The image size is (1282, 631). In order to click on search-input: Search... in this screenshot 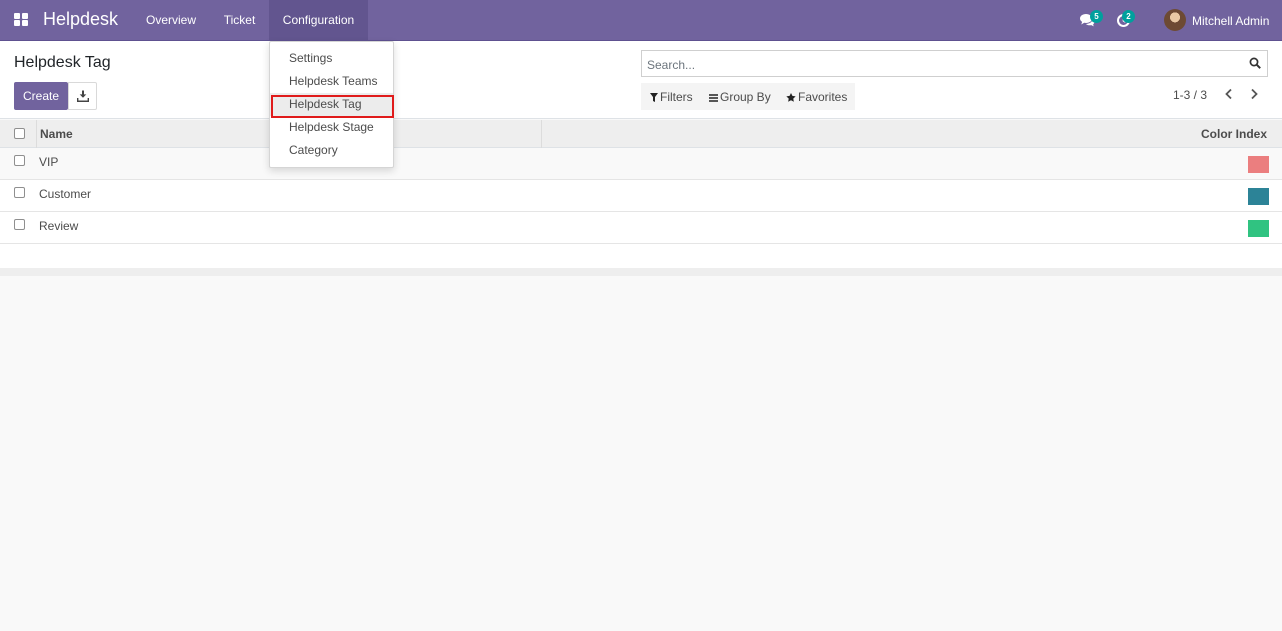, I will do `click(671, 65)`.